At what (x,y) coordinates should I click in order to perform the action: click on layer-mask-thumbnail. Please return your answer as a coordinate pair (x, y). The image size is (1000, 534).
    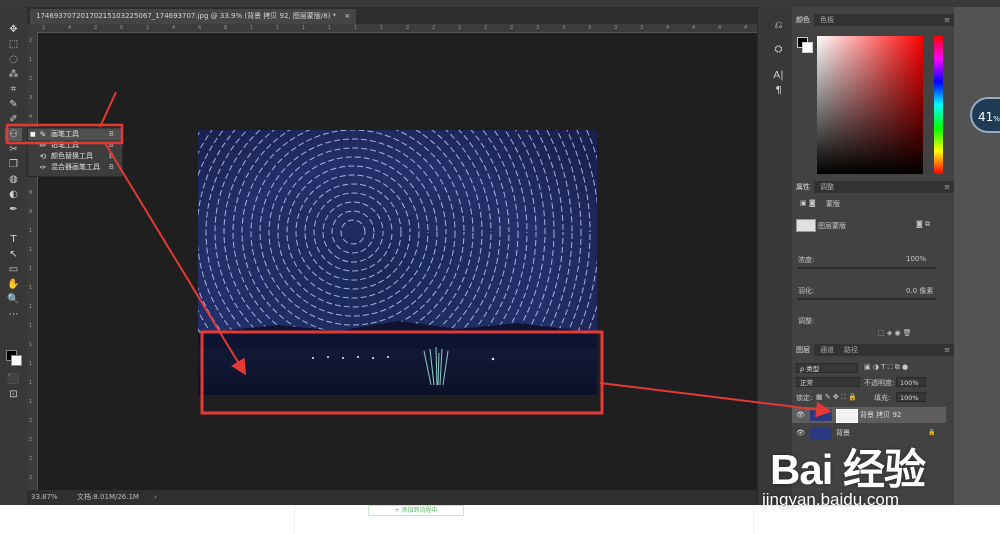
    Looking at the image, I should click on (847, 416).